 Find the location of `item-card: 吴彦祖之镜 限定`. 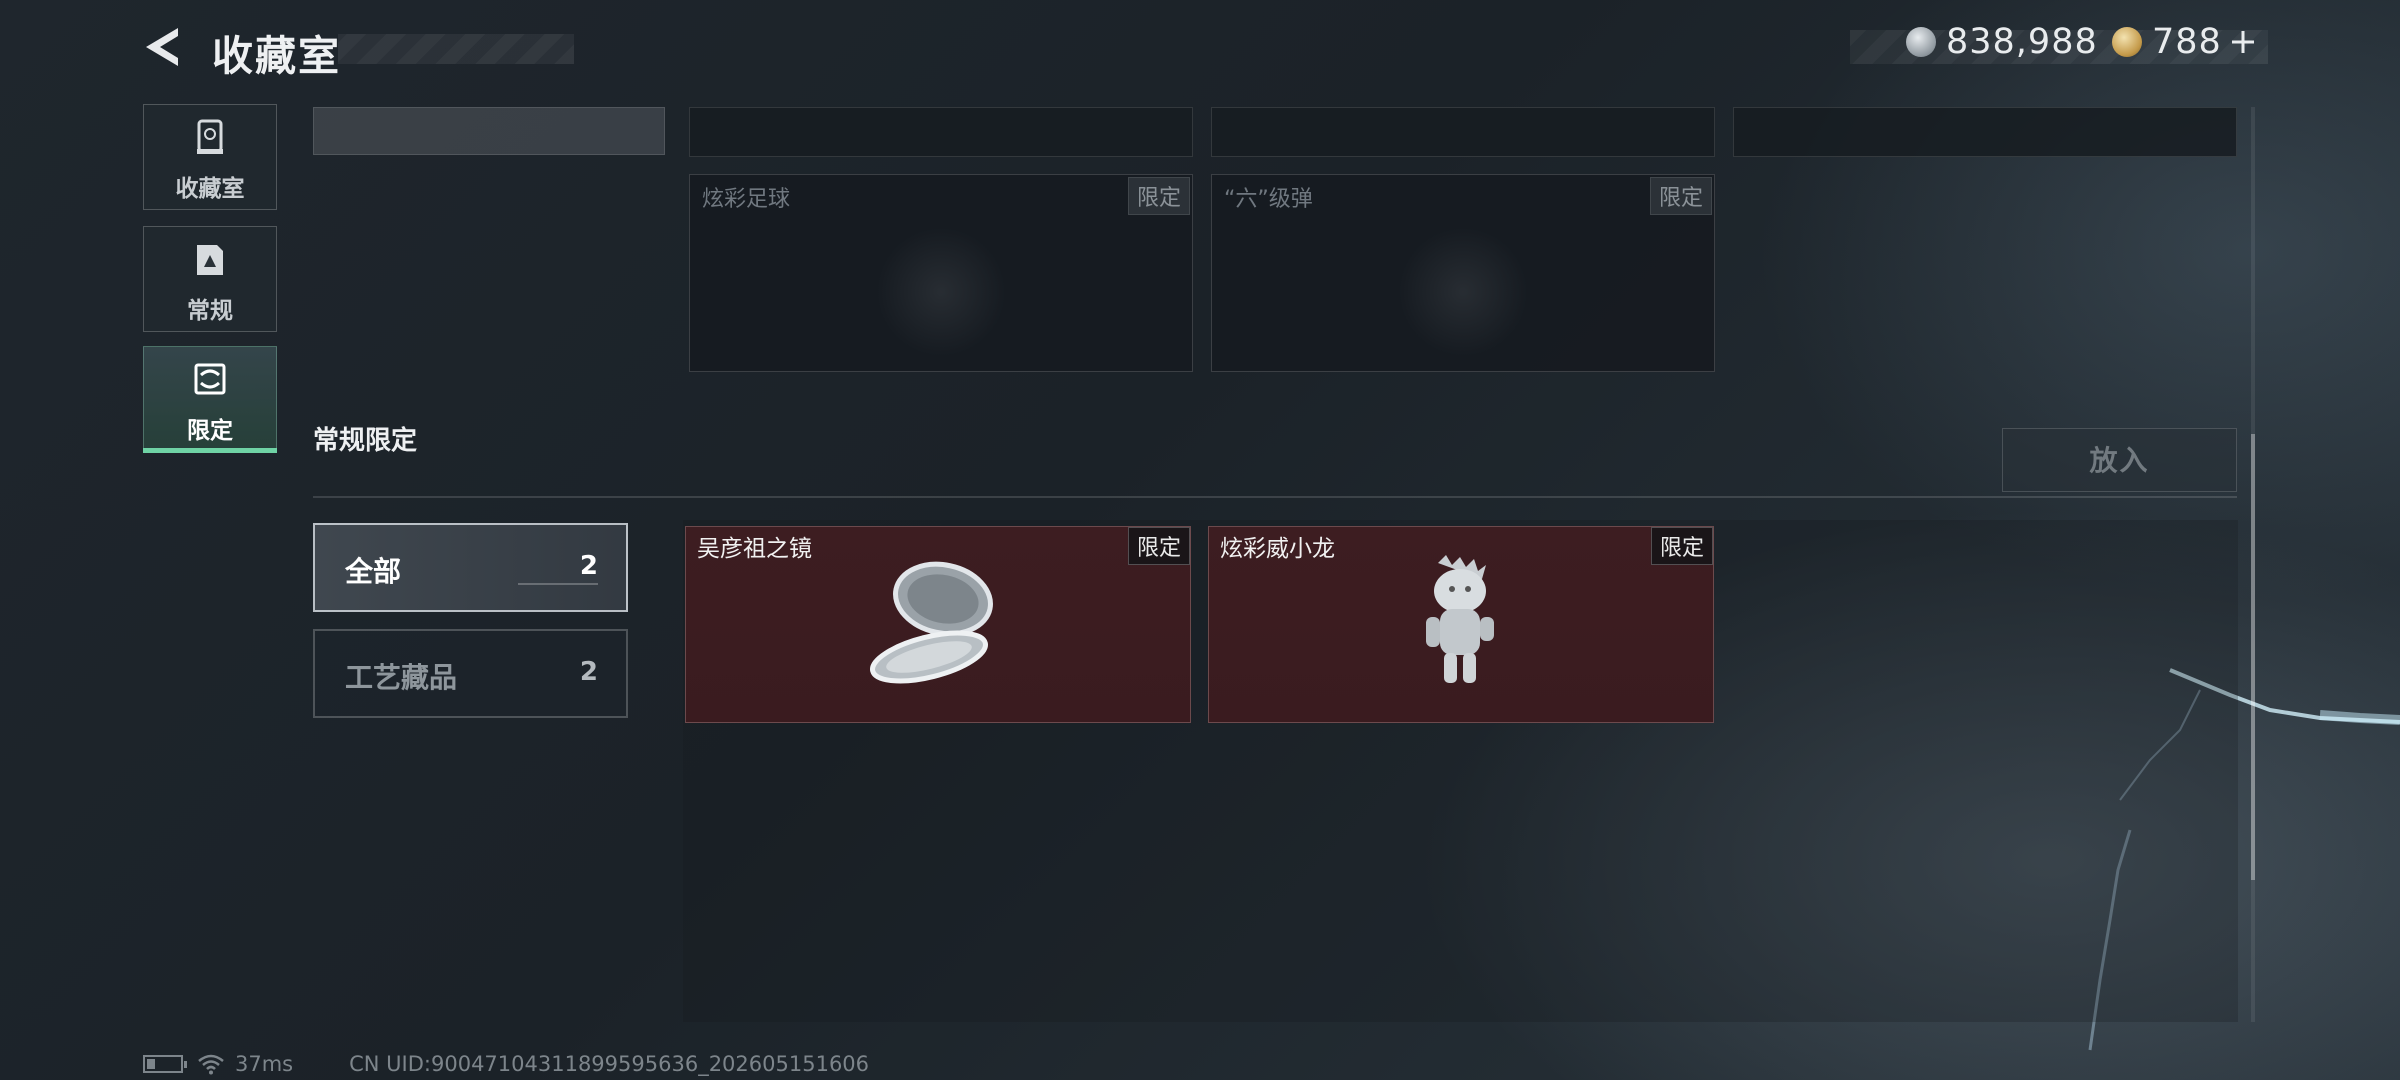

item-card: 吴彦祖之镜 限定 is located at coordinates (938, 624).